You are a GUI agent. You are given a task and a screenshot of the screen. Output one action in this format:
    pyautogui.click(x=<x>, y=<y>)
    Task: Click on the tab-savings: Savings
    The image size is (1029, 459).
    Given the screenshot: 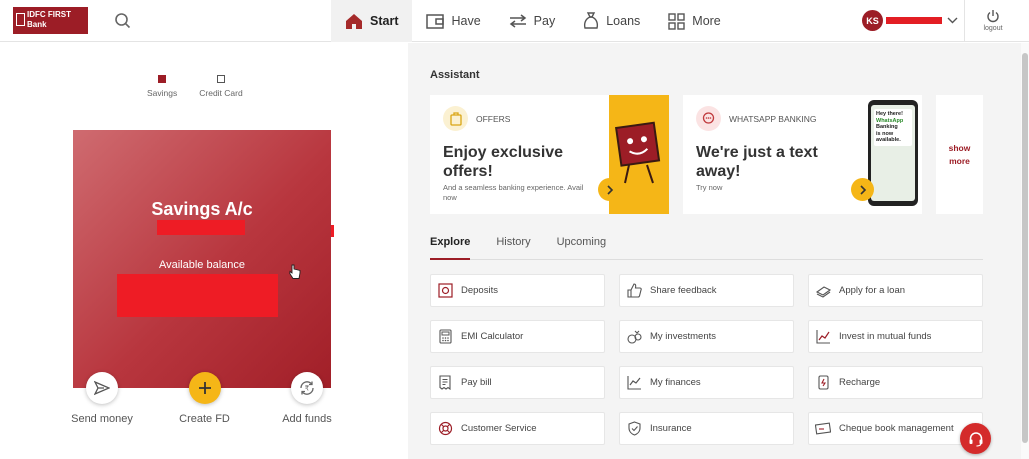 What is the action you would take?
    pyautogui.click(x=162, y=86)
    